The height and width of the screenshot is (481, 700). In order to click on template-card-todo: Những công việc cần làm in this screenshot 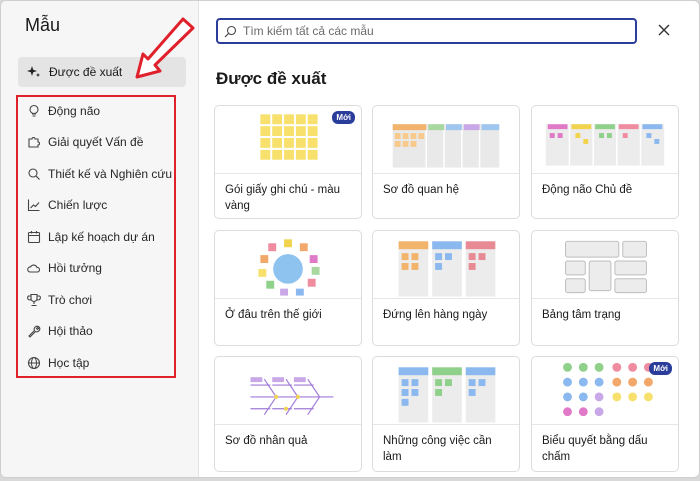, I will do `click(446, 414)`.